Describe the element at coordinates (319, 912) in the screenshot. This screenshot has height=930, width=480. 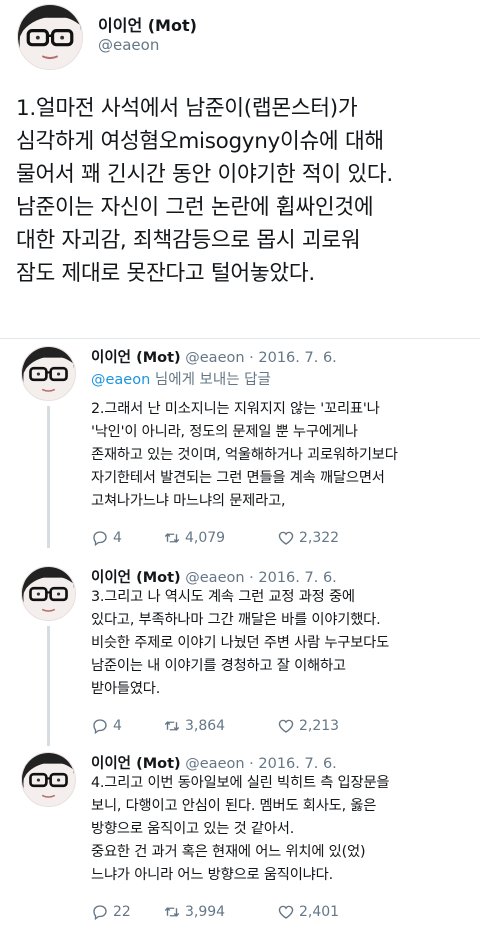
I see `like-count: 2,401` at that location.